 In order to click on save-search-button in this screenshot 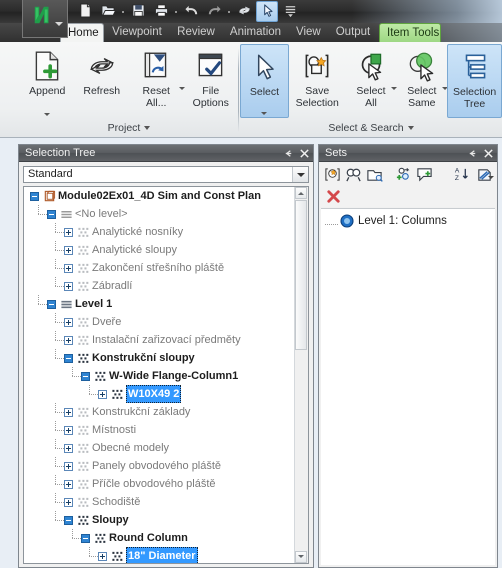, I will do `click(353, 174)`.